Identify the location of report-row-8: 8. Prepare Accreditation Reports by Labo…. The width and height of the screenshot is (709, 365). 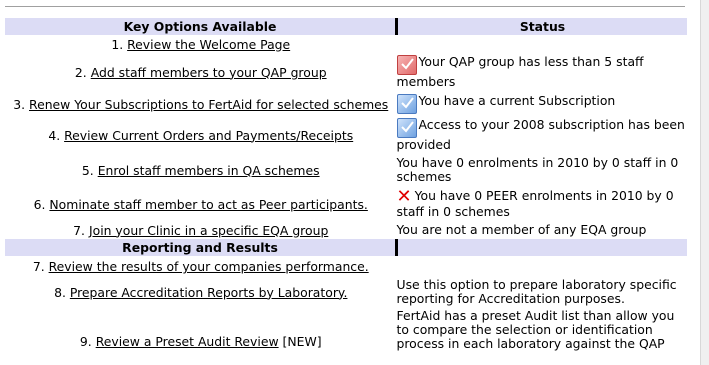
(346, 292).